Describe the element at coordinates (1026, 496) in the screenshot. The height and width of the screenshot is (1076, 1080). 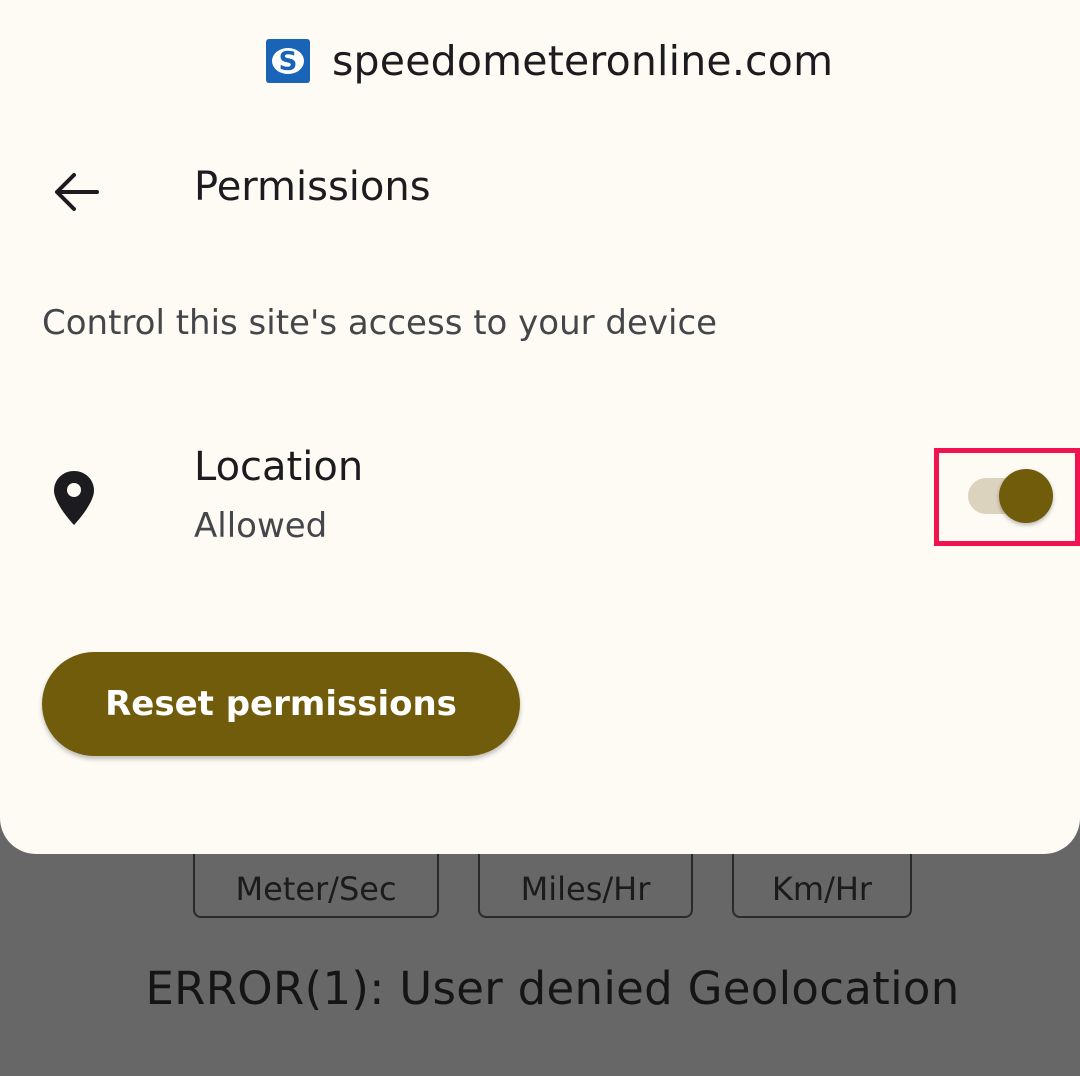
I see `toggle-knob` at that location.